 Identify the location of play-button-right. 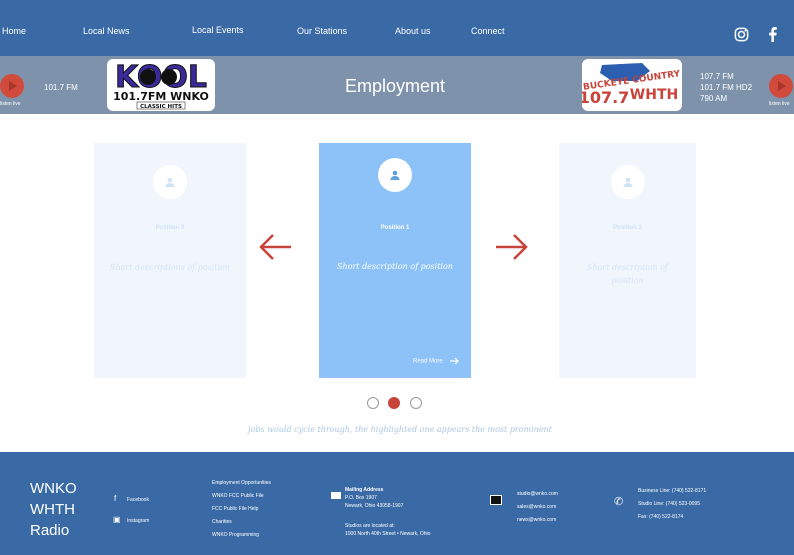
(781, 86).